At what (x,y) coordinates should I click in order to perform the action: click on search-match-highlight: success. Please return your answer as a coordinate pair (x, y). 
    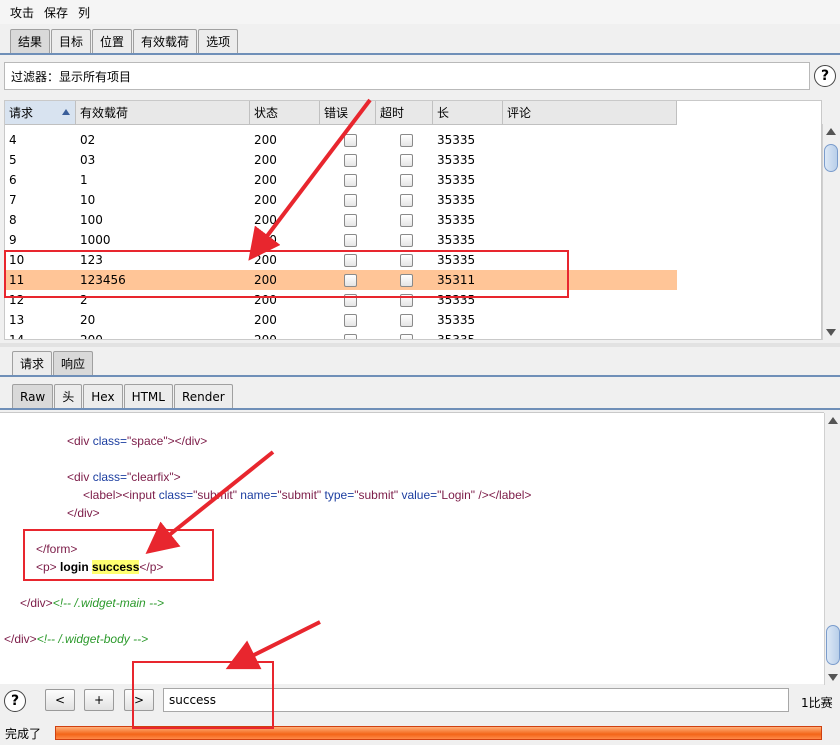
    Looking at the image, I should click on (116, 567).